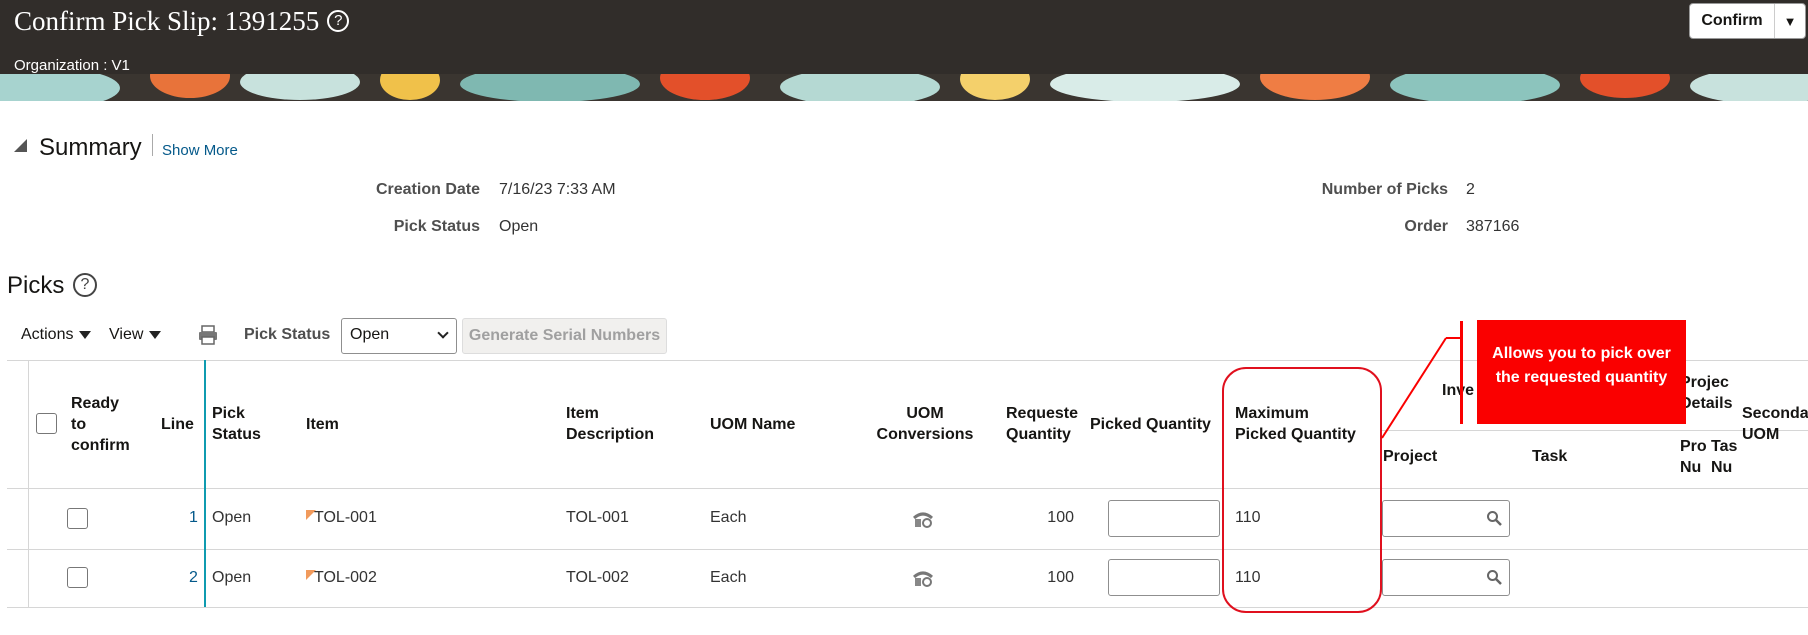 The width and height of the screenshot is (1808, 635). Describe the element at coordinates (369, 334) in the screenshot. I see `pick-status-select-value: Open` at that location.